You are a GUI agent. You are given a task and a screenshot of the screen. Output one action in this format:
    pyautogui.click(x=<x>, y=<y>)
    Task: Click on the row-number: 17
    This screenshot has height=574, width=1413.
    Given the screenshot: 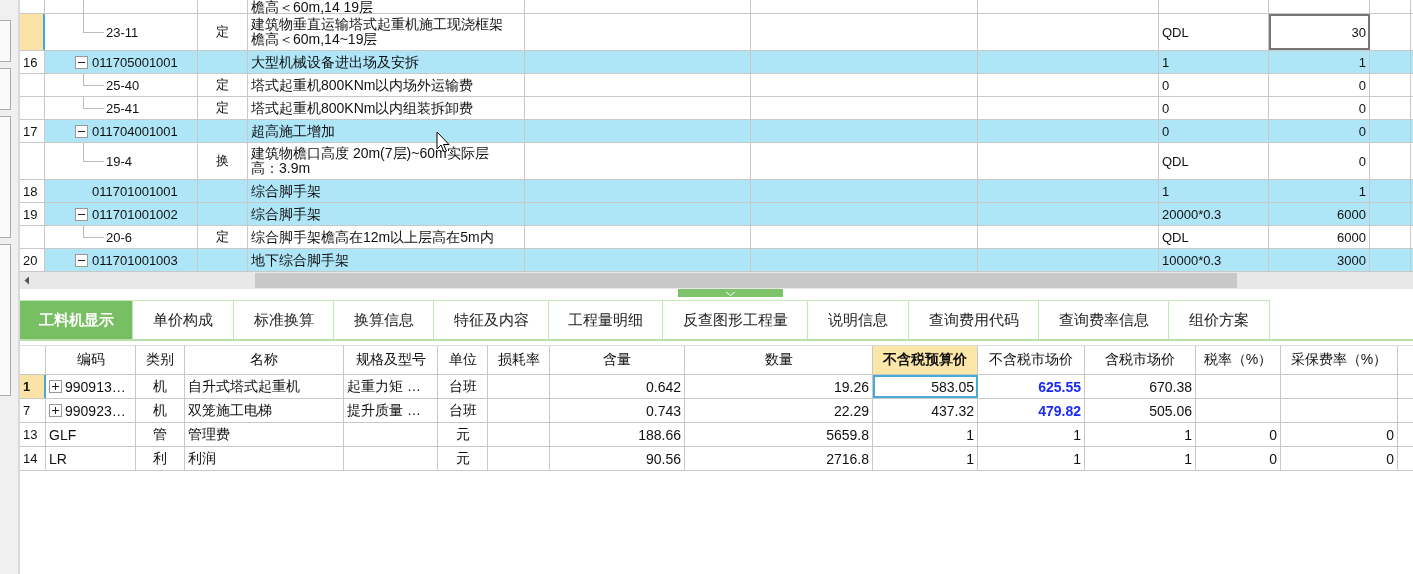 What is the action you would take?
    pyautogui.click(x=32, y=131)
    